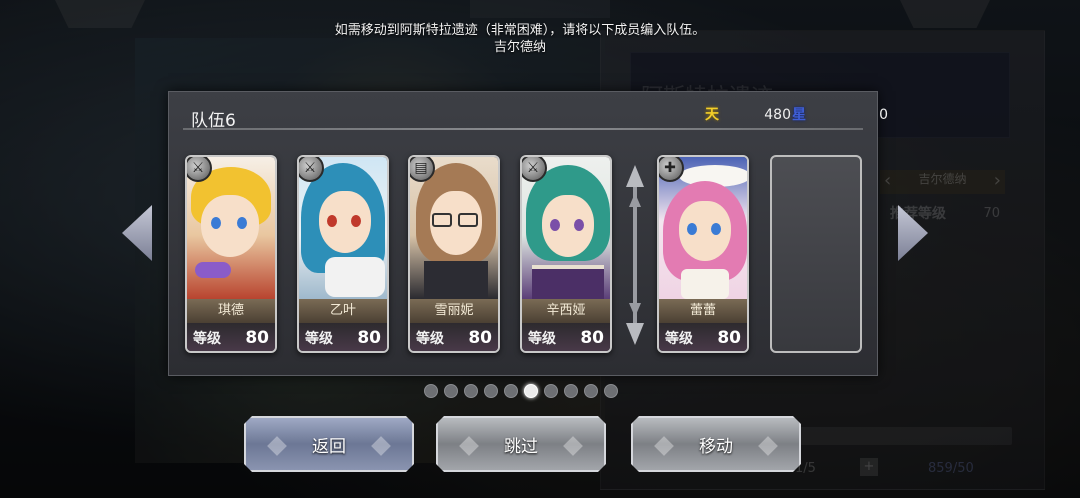 This screenshot has height=498, width=1080. I want to click on team-pagination, so click(521, 391).